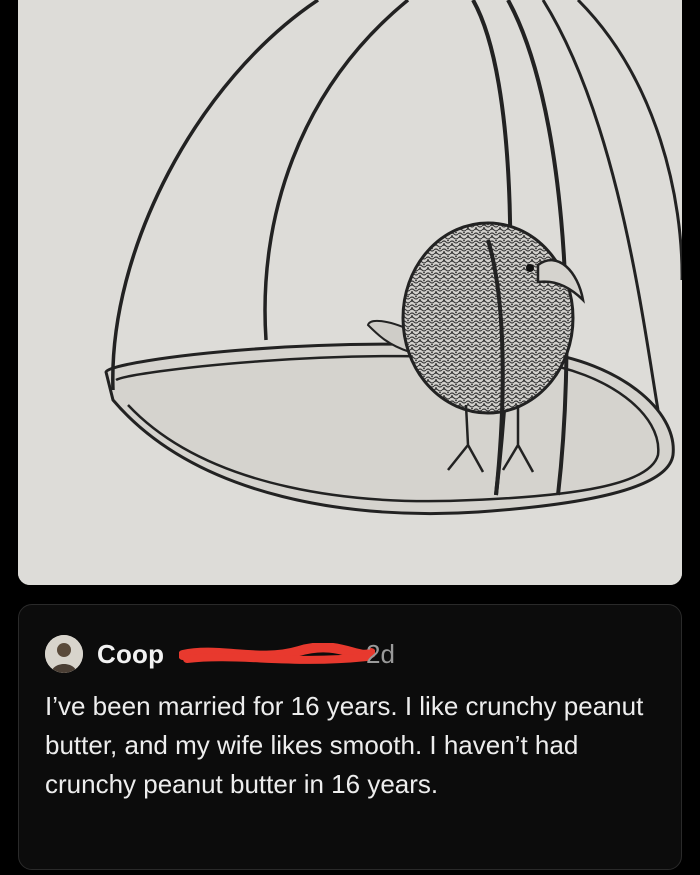  I want to click on comment-username: Coop, so click(130, 654).